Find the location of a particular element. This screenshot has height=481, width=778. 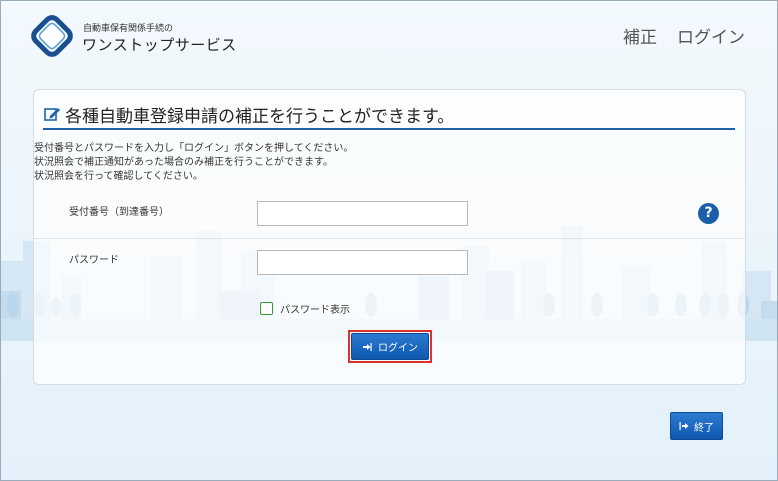

login-button-label: ログイン is located at coordinates (398, 348).